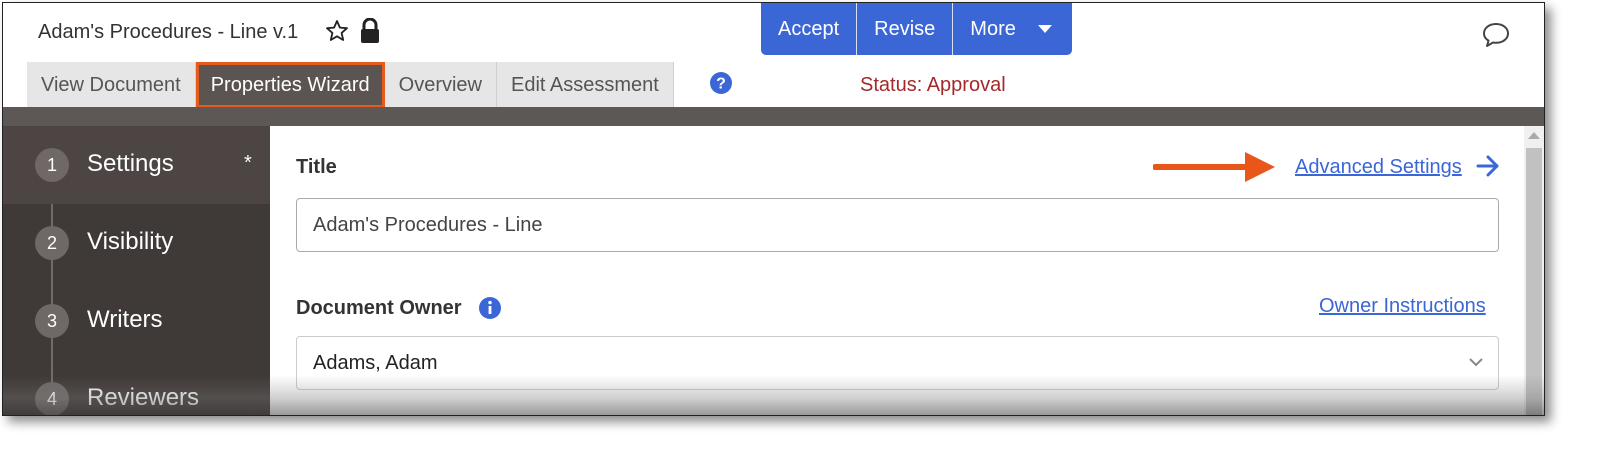 This screenshot has width=1599, height=450. I want to click on step-label: Visibility, so click(130, 241).